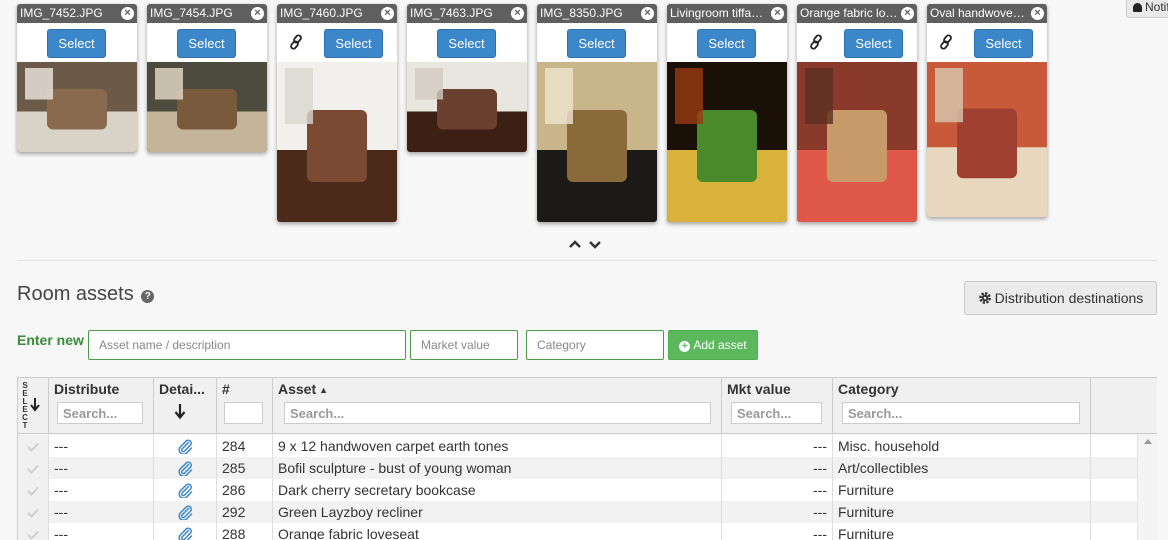 Image resolution: width=1168 pixels, height=540 pixels. What do you see at coordinates (100, 413) in the screenshot?
I see `distribute-search-input` at bounding box center [100, 413].